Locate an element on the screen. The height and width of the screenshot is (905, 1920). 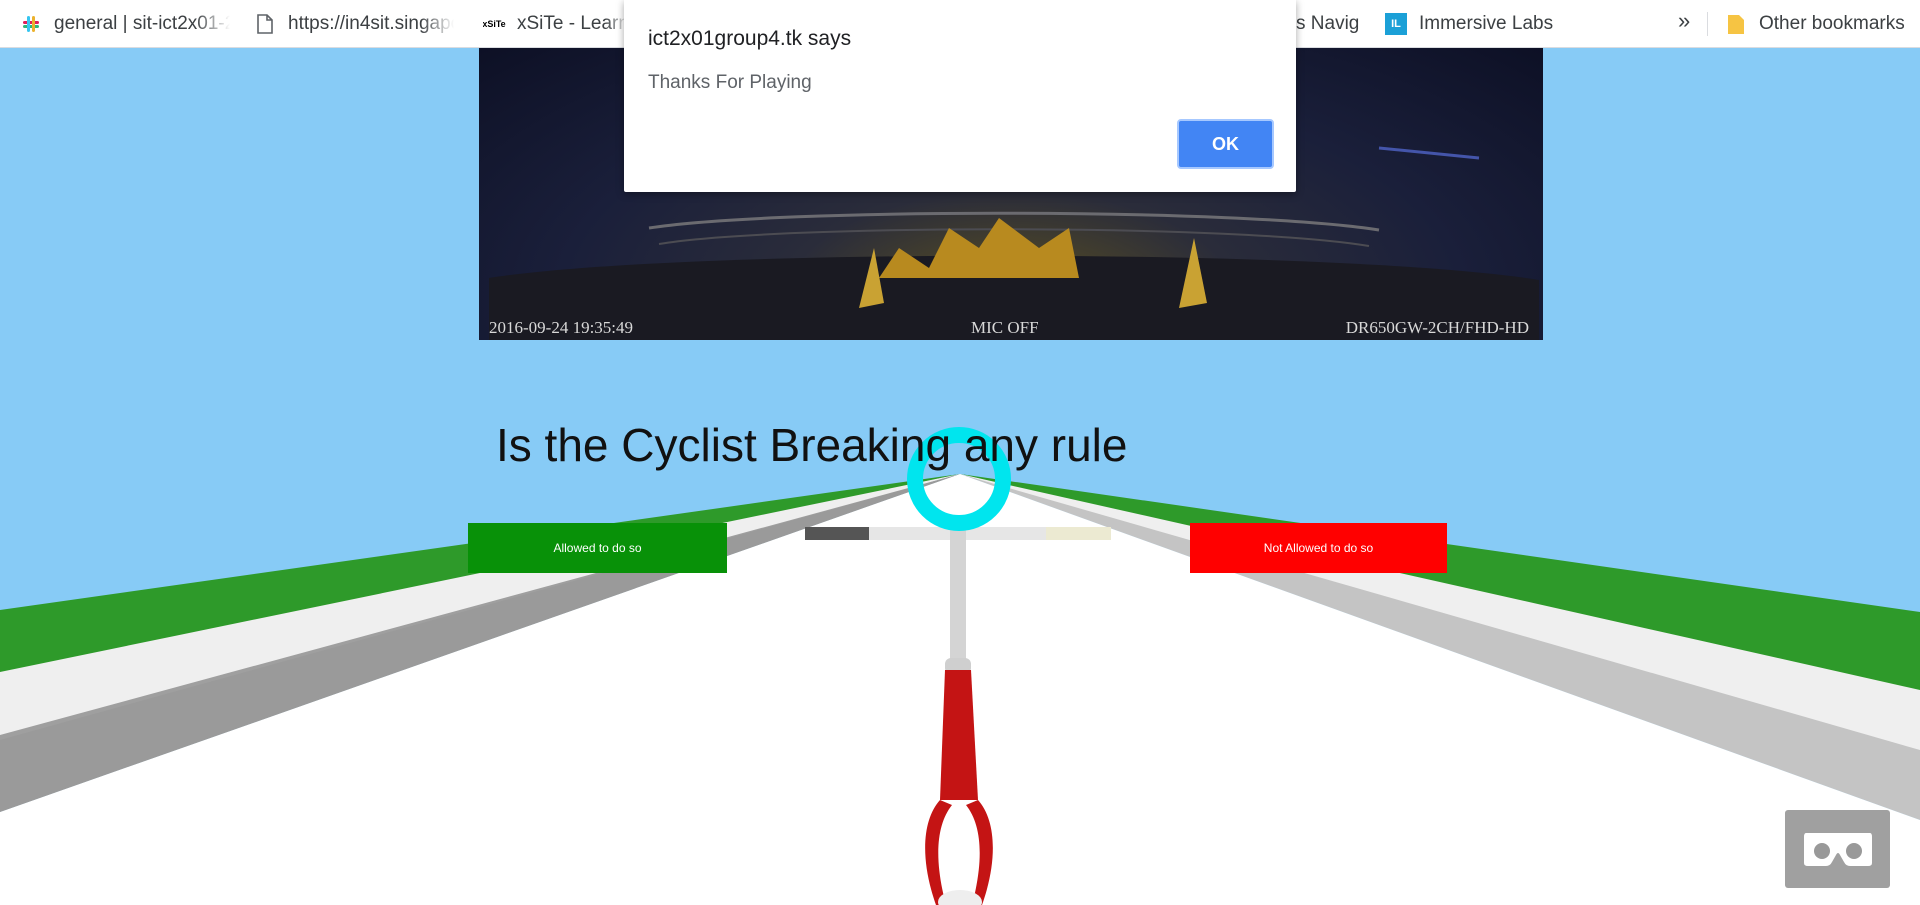
other-bookmarks: Other bookmarks is located at coordinates (1820, 24).